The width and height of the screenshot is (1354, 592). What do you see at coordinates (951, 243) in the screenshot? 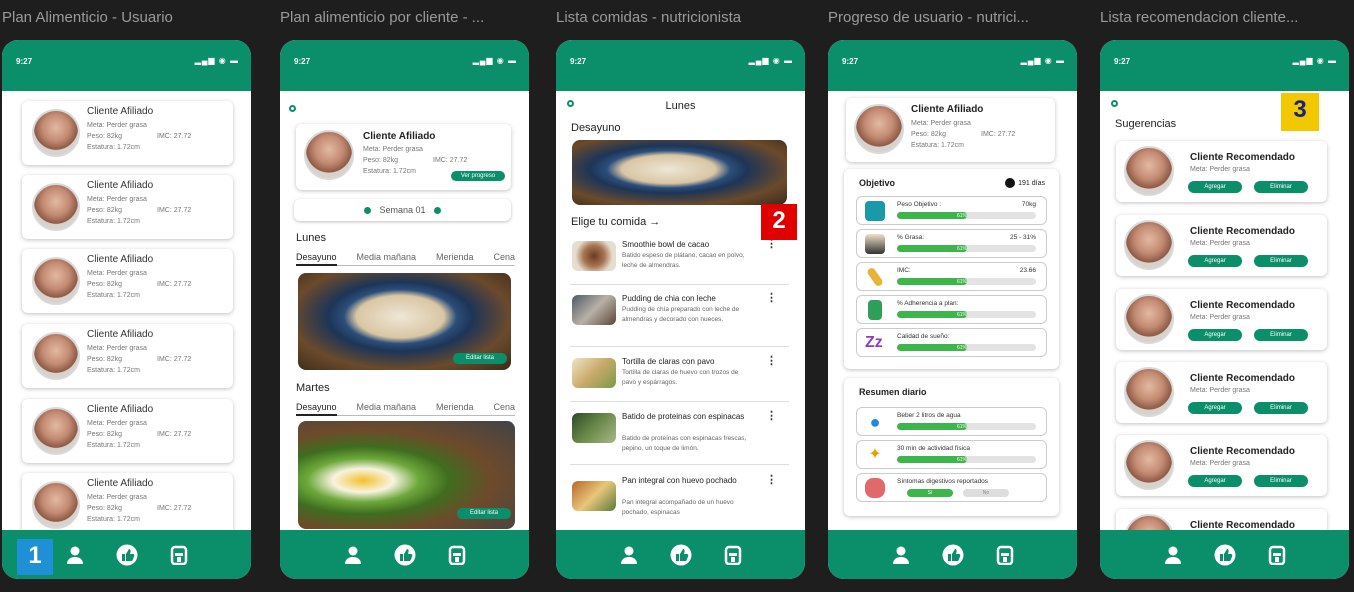
I see `metric-grasa: % Grasa: 25 - 31% 61%` at bounding box center [951, 243].